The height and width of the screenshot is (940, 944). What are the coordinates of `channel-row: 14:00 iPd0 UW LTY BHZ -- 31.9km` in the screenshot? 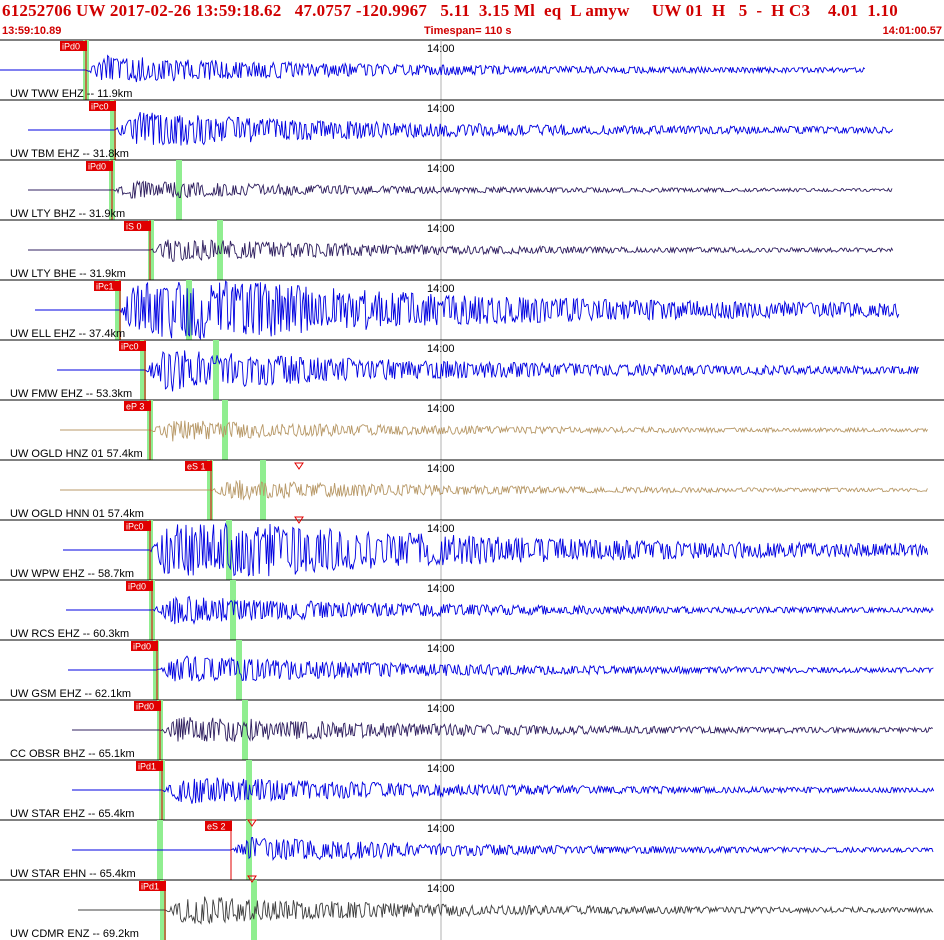 It's located at (472, 189).